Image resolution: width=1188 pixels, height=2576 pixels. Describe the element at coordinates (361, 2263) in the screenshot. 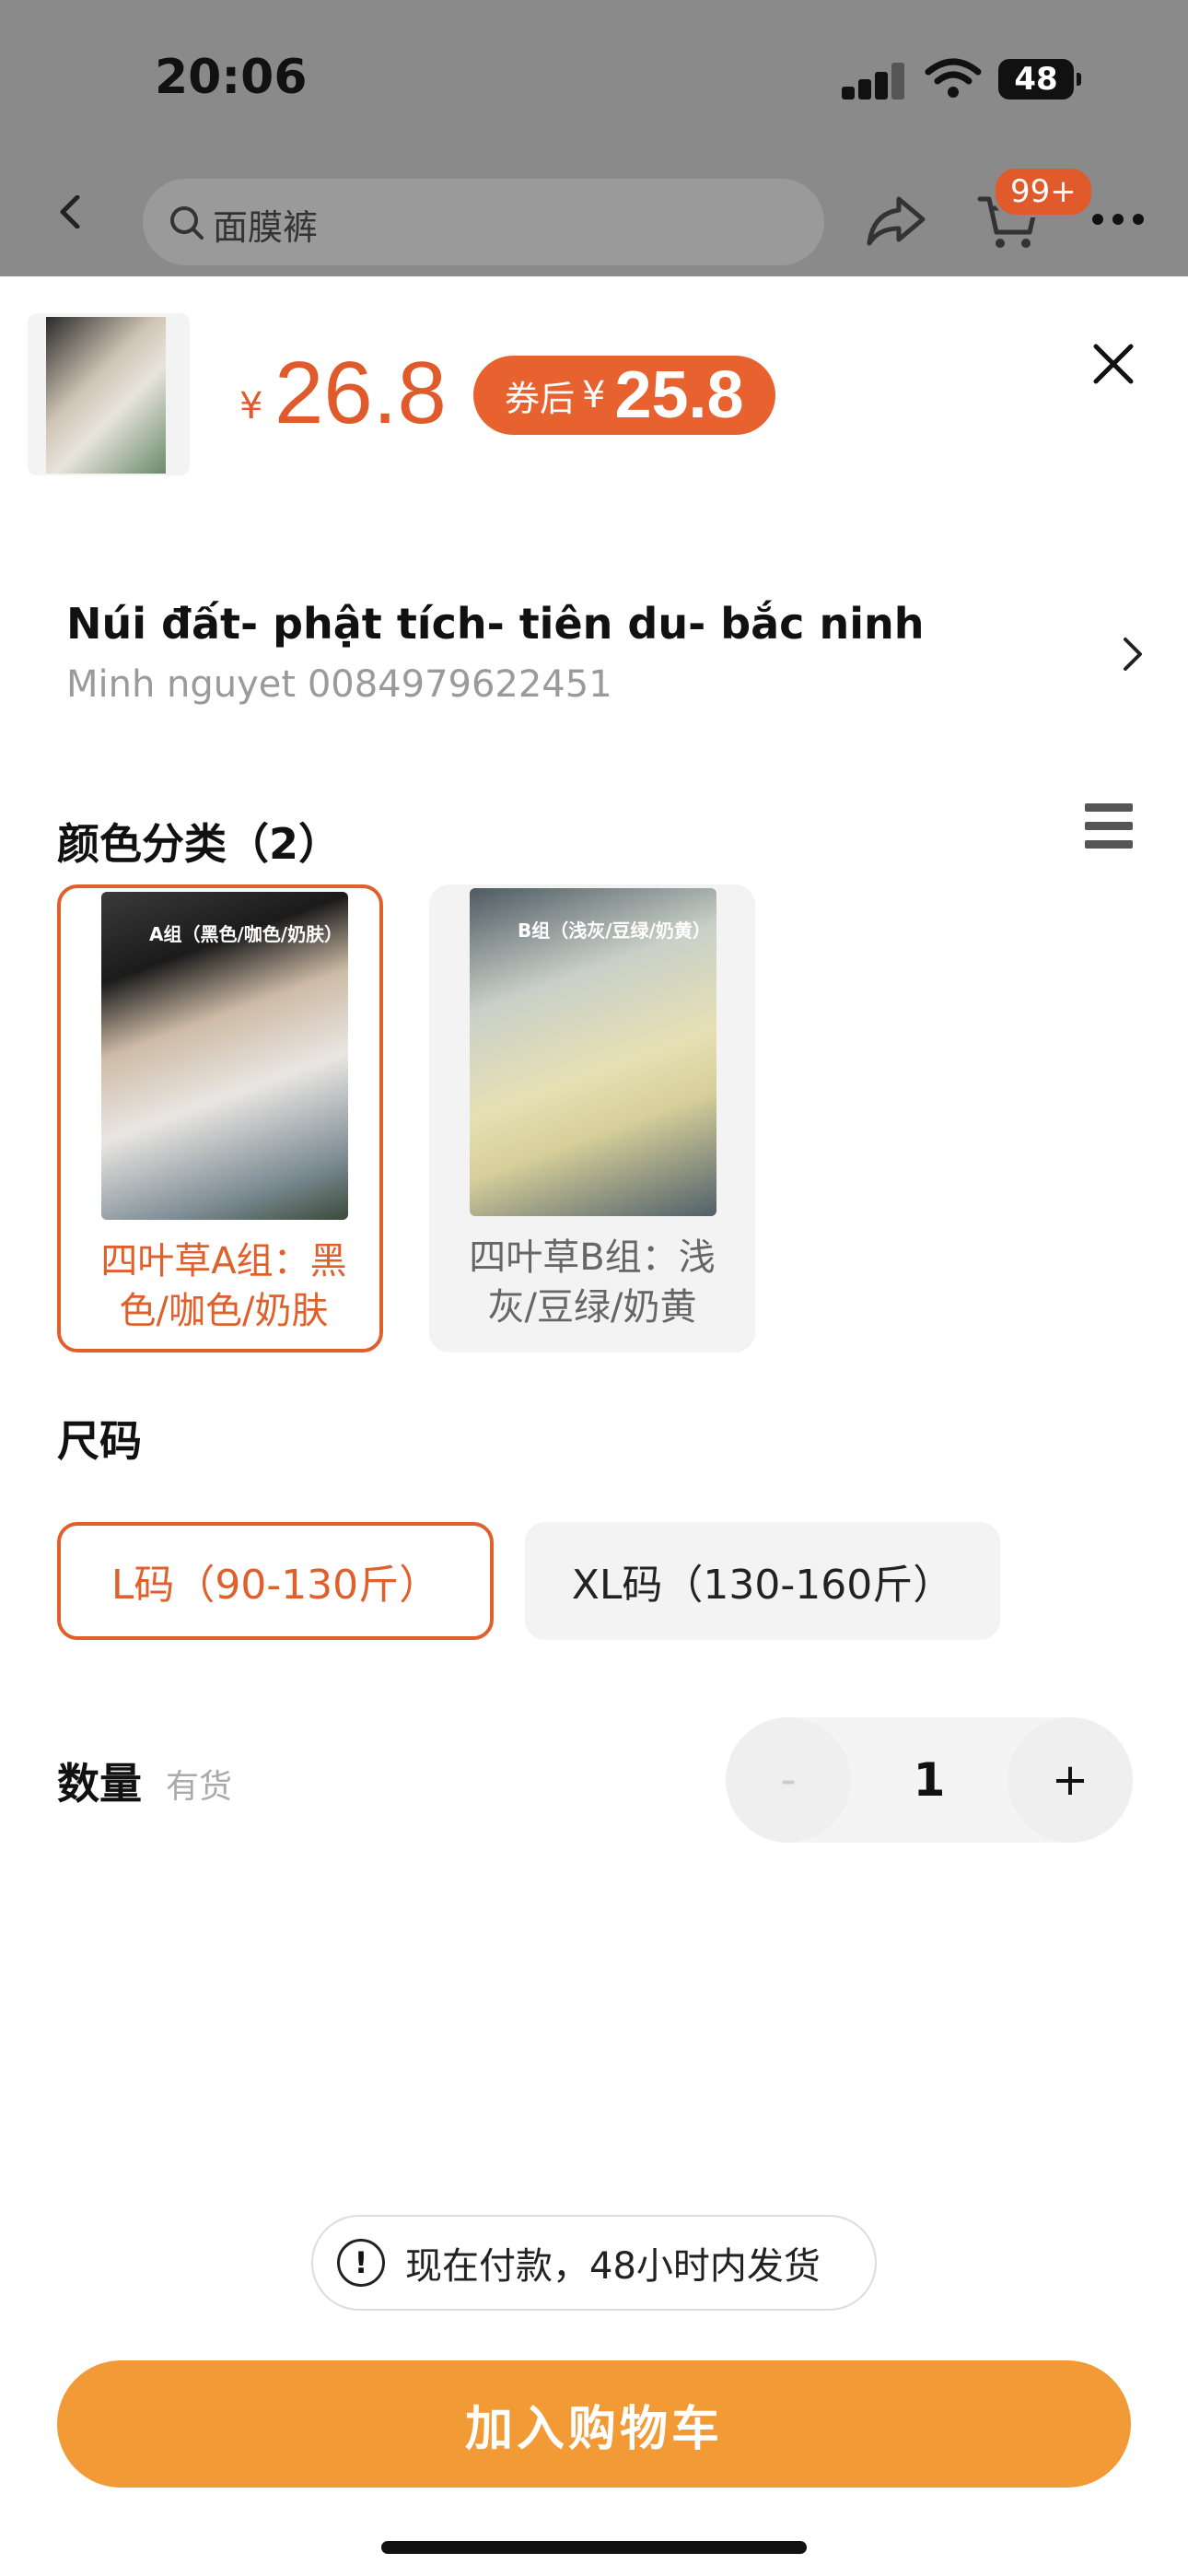

I see `info-icon: !` at that location.